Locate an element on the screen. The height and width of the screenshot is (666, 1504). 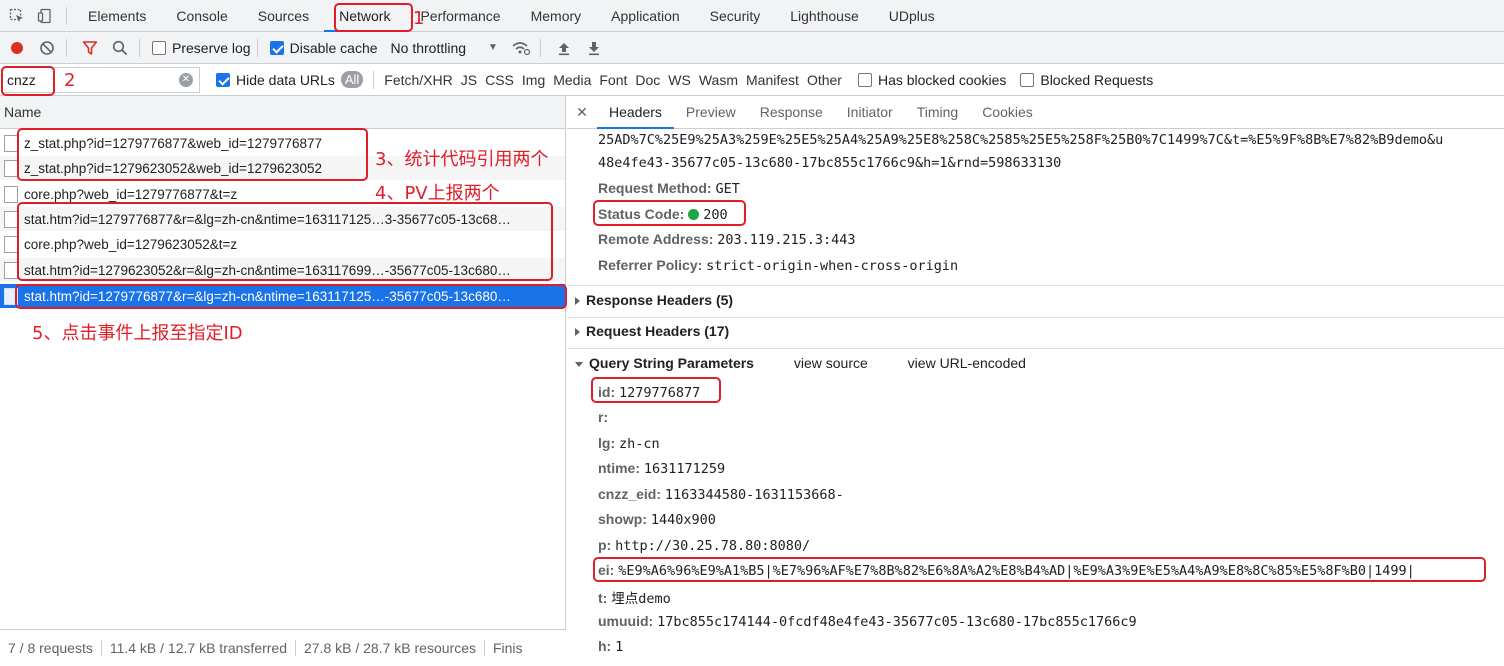
tab-initiator: Initiator is located at coordinates (870, 112).